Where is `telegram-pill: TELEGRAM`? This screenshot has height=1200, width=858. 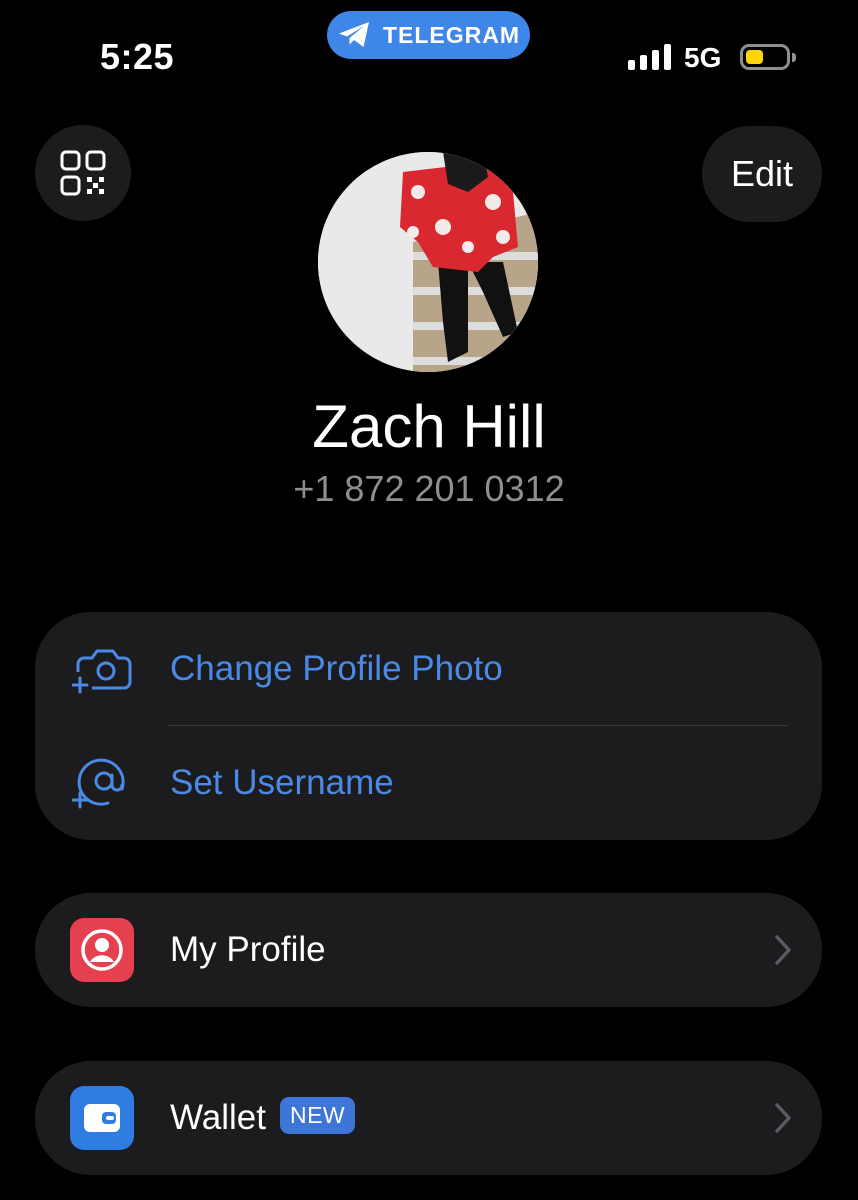 telegram-pill: TELEGRAM is located at coordinates (428, 35).